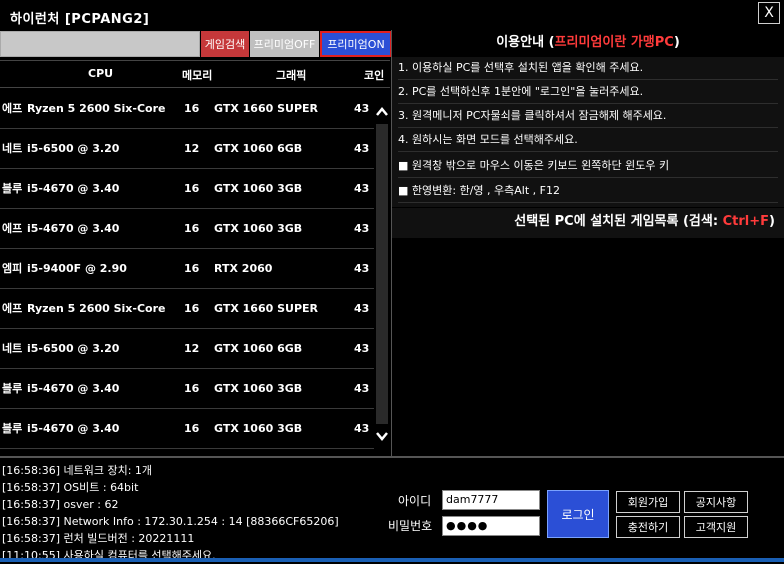 This screenshot has width=784, height=564. What do you see at coordinates (588, 116) in the screenshot?
I see `guide-line: 3. 원격메니저 PC자물쇠를 클릭하셔서 잠금해제 해주세요.` at bounding box center [588, 116].